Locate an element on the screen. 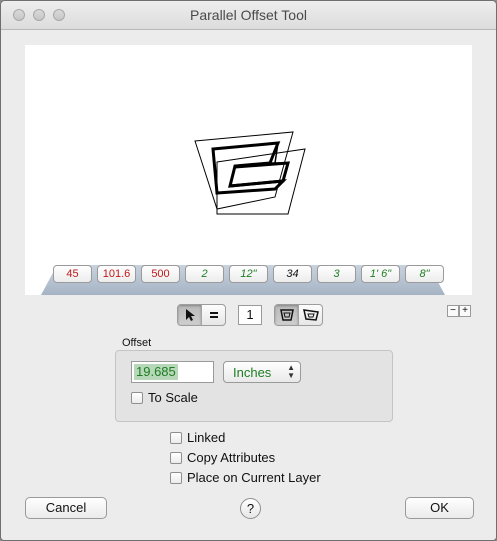 This screenshot has height=541, width=497. copy-attributes-checkbox is located at coordinates (176, 458).